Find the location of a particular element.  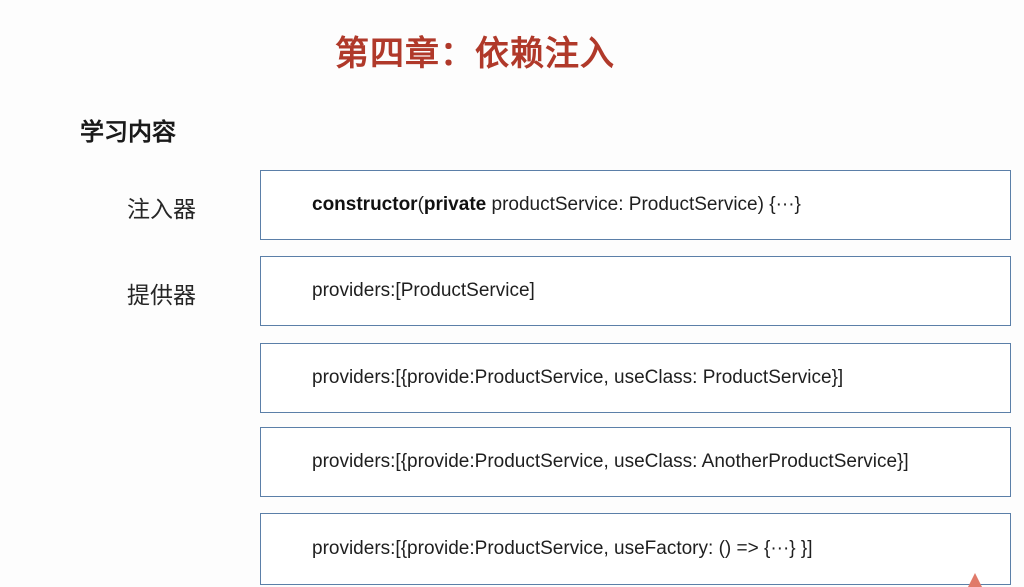

code-text: productService: ProductService) {···} is located at coordinates (643, 204).